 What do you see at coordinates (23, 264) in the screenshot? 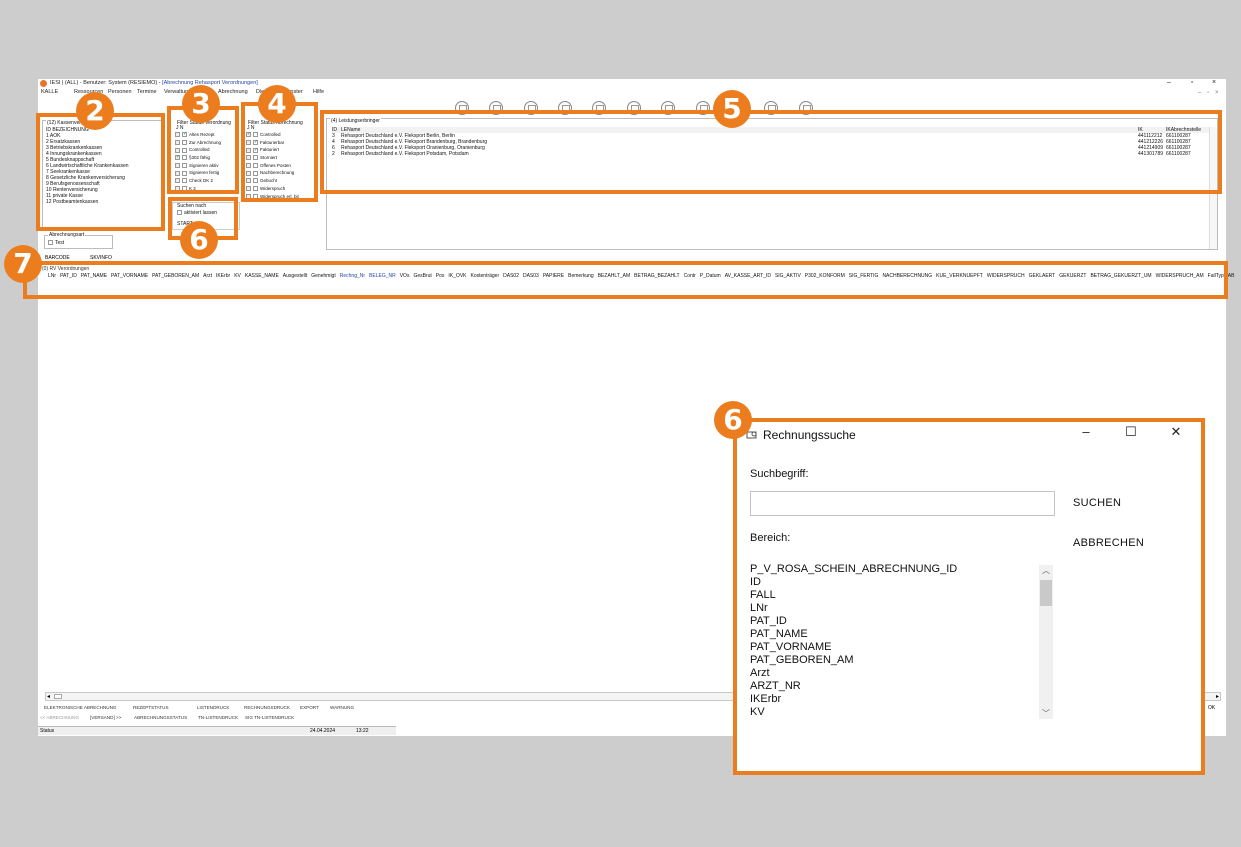
I see `badge-7: 7` at bounding box center [23, 264].